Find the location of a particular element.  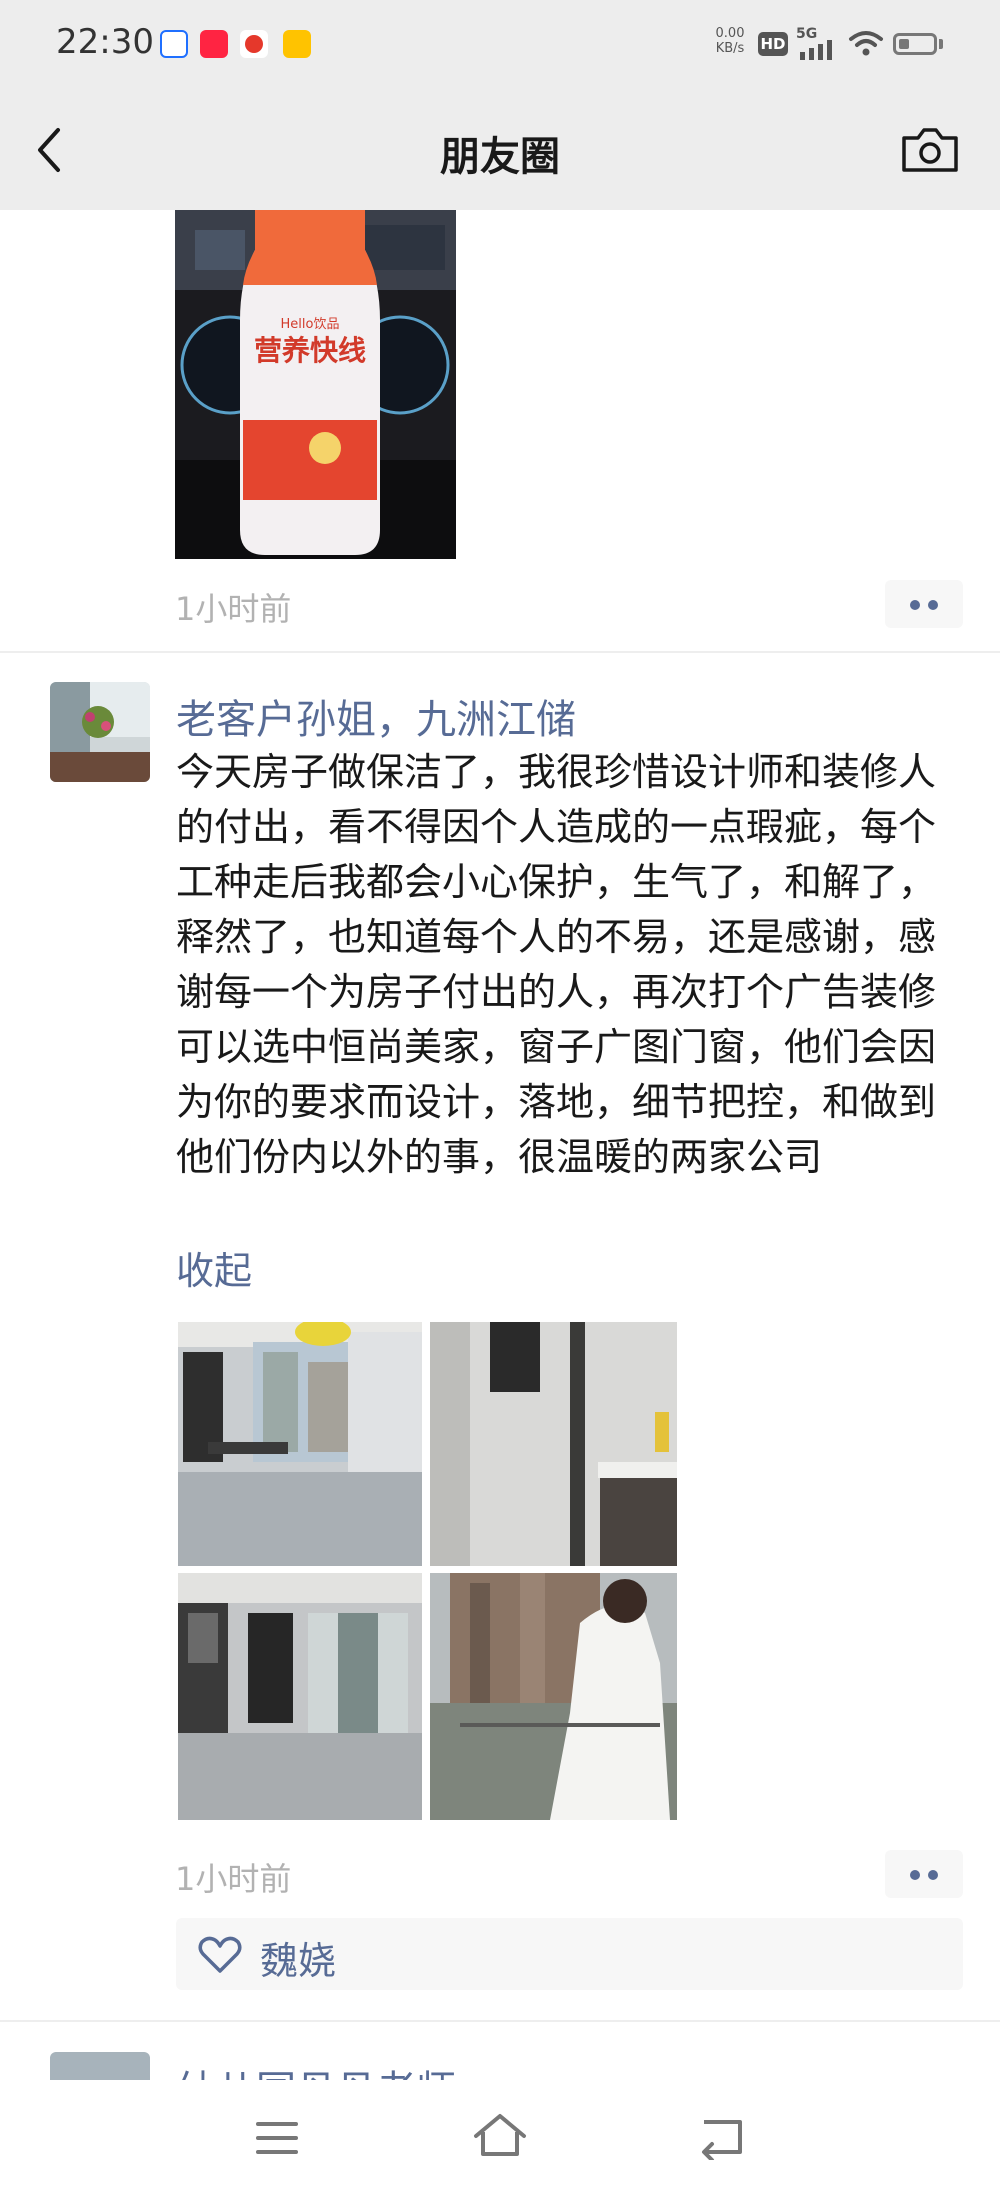

status-time: 22:30 is located at coordinates (105, 42).